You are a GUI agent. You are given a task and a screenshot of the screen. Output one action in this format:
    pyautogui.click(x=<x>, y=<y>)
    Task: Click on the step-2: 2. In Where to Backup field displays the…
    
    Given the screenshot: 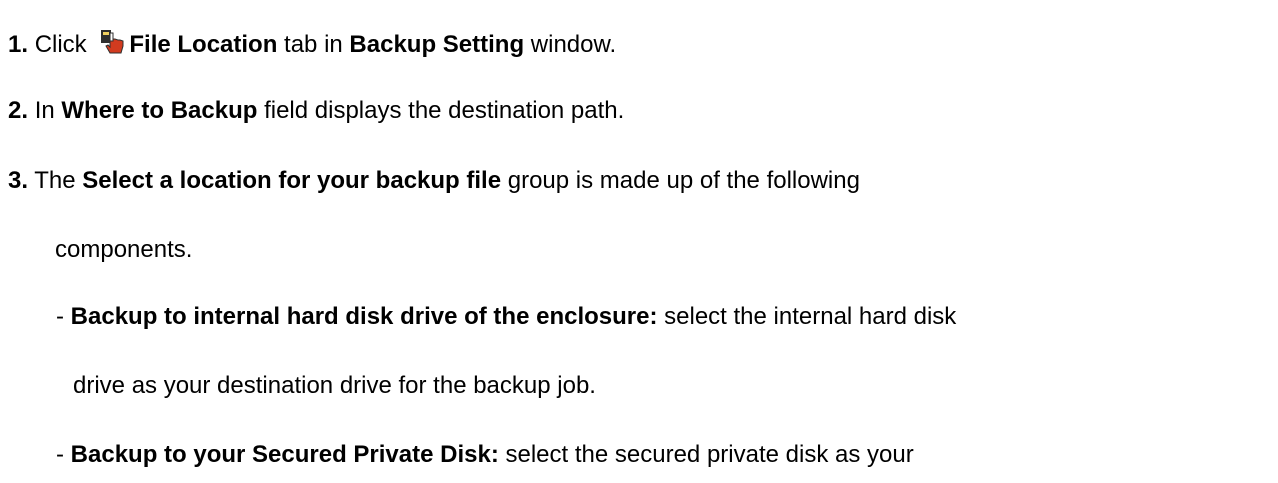 What is the action you would take?
    pyautogui.click(x=316, y=111)
    